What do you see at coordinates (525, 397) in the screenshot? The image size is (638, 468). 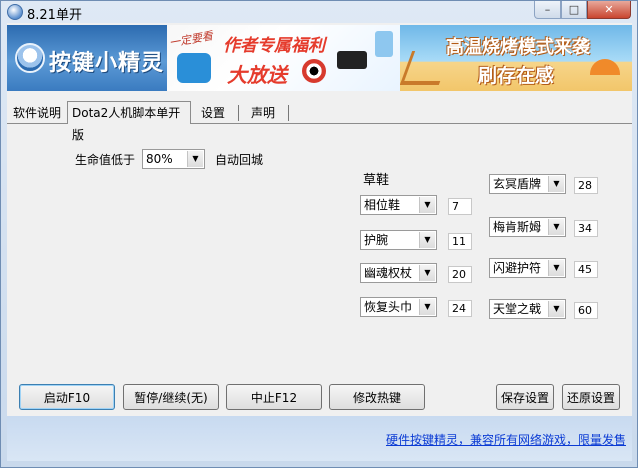 I see `save-settings-button: 保存设置` at bounding box center [525, 397].